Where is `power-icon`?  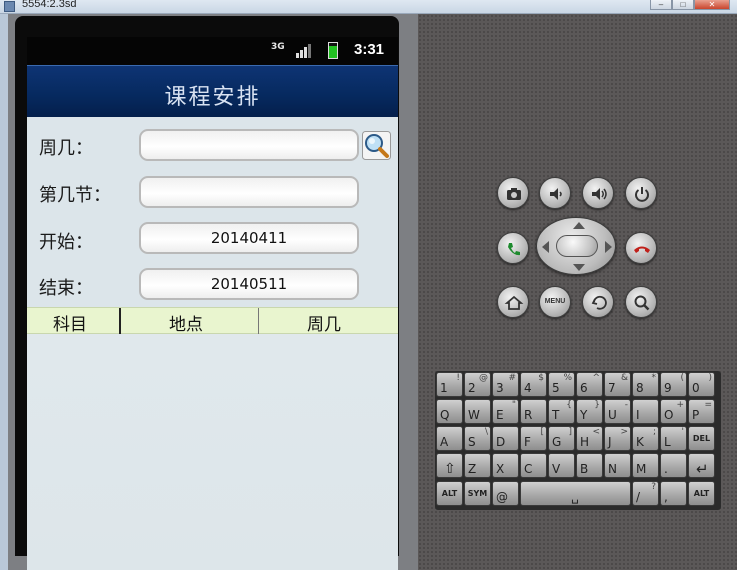
power-icon is located at coordinates (642, 194).